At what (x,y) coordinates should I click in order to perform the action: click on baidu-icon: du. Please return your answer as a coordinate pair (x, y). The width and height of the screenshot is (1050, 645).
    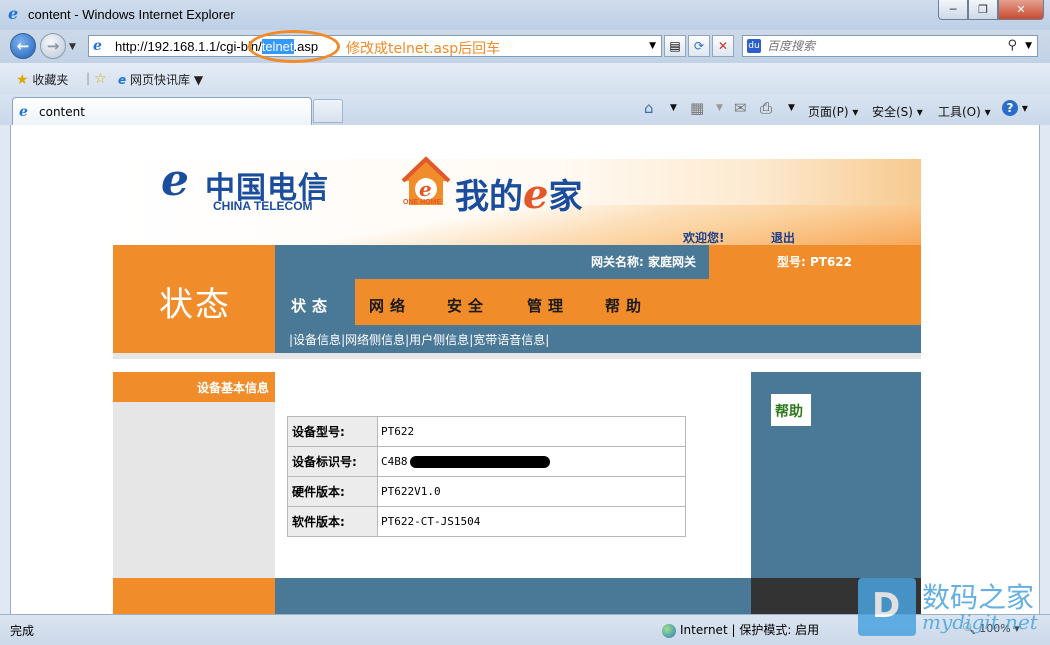
    Looking at the image, I should click on (754, 46).